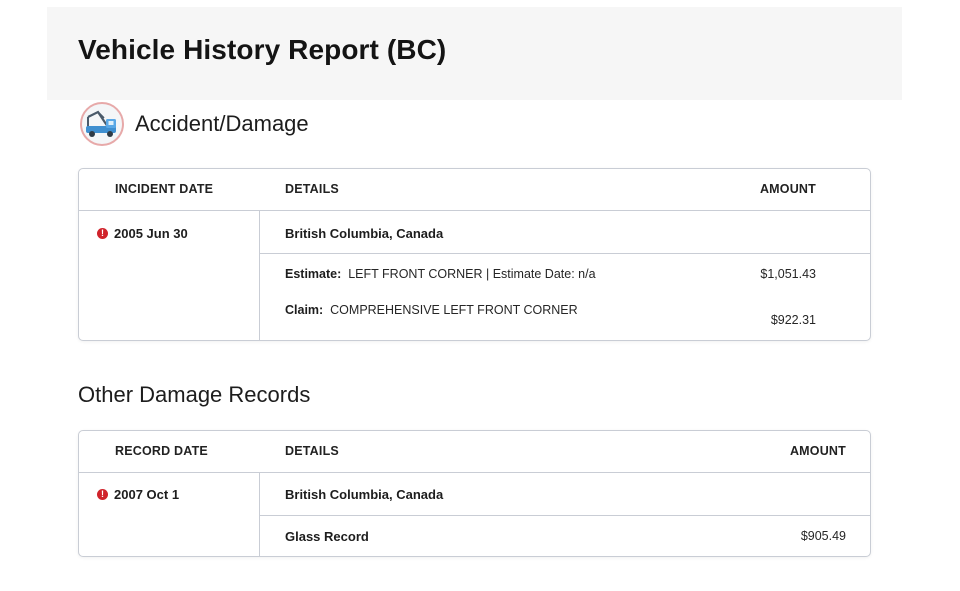 The height and width of the screenshot is (591, 960). I want to click on incident-date-value: 2005 Jun 30, so click(151, 233).